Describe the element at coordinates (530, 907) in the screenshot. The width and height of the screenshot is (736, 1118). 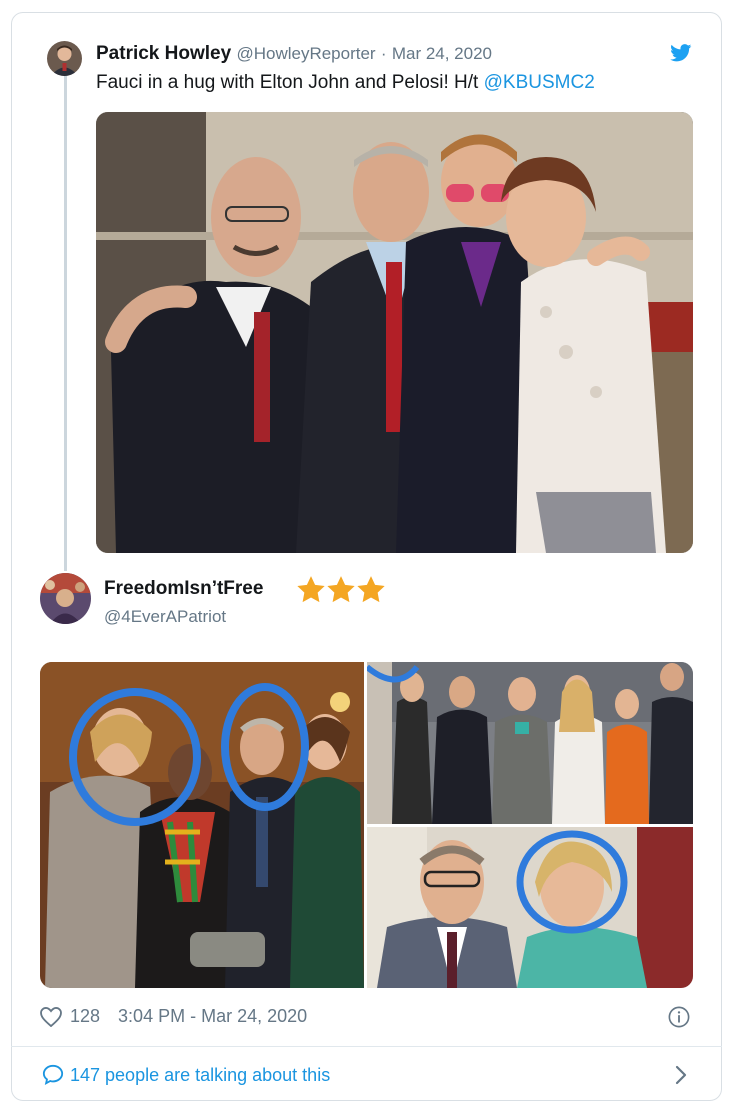
I see `tweet2-photo-bottom-right` at that location.